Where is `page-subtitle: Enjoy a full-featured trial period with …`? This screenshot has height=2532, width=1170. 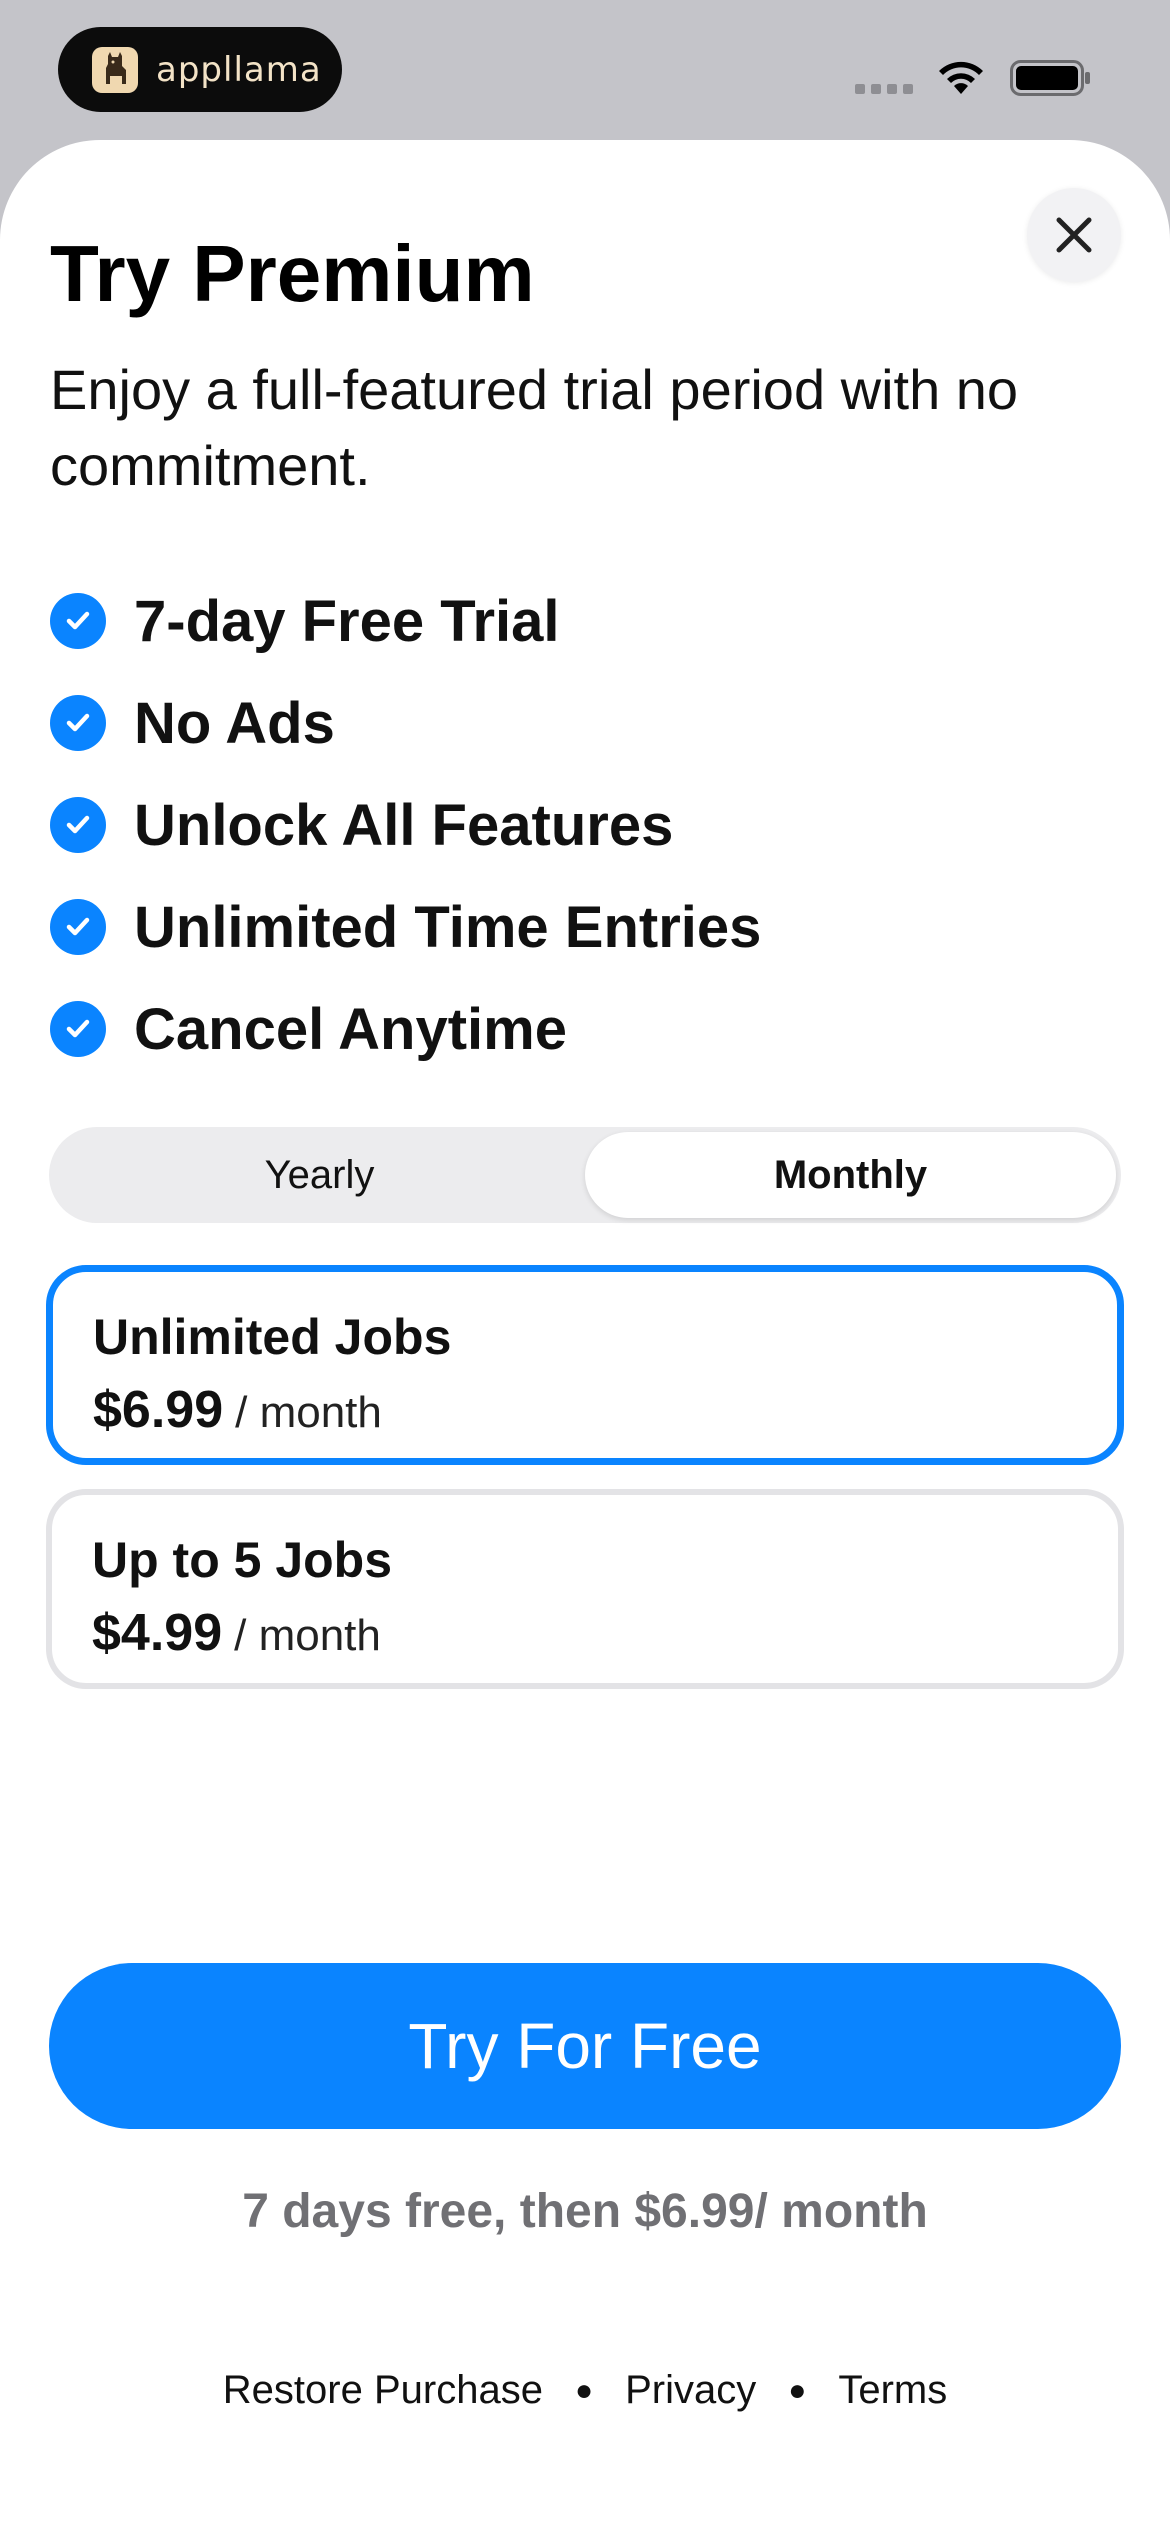
page-subtitle: Enjoy a full-featured trial period with … is located at coordinates (534, 427).